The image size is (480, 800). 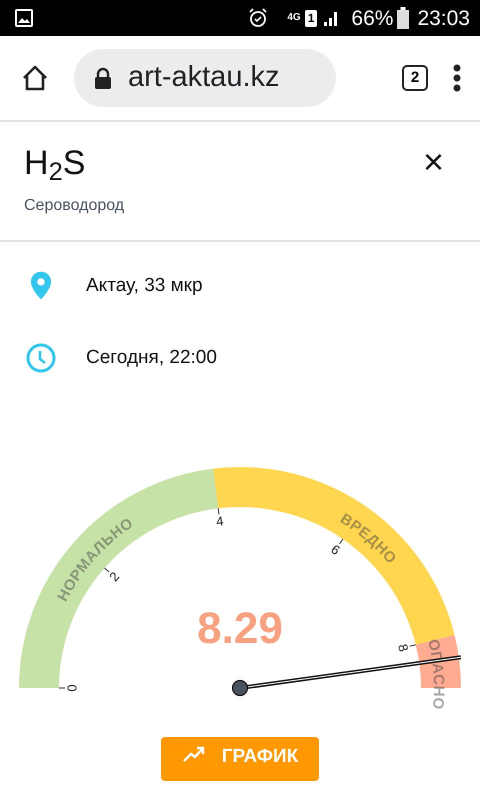 What do you see at coordinates (144, 286) in the screenshot?
I see `info-text: Актау, 33 мкр` at bounding box center [144, 286].